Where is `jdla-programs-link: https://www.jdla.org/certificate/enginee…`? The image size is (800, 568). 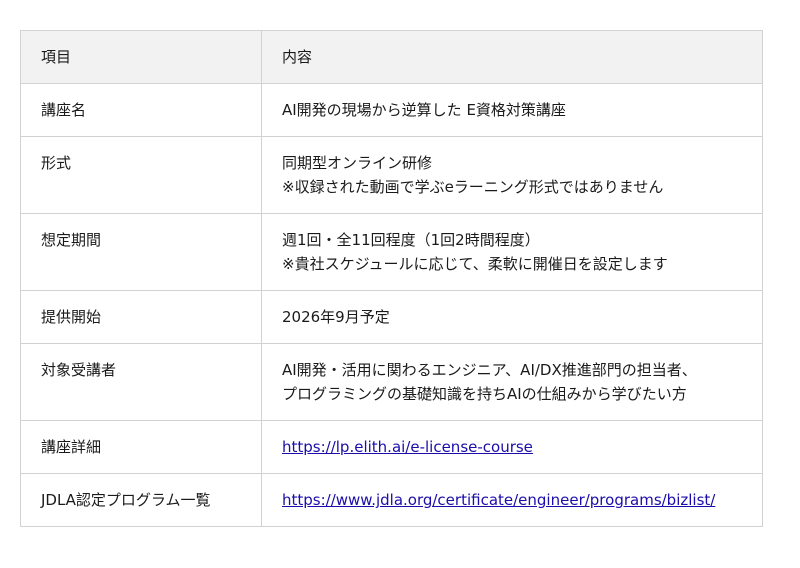 jdla-programs-link: https://www.jdla.org/certificate/enginee… is located at coordinates (498, 500).